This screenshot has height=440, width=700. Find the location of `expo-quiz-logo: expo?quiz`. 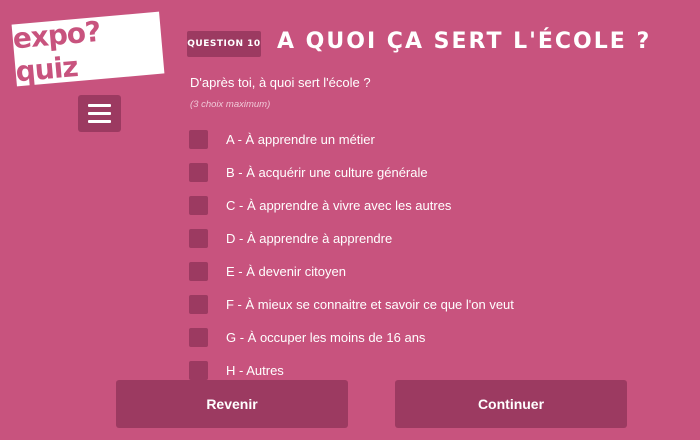

expo-quiz-logo: expo?quiz is located at coordinates (88, 50).